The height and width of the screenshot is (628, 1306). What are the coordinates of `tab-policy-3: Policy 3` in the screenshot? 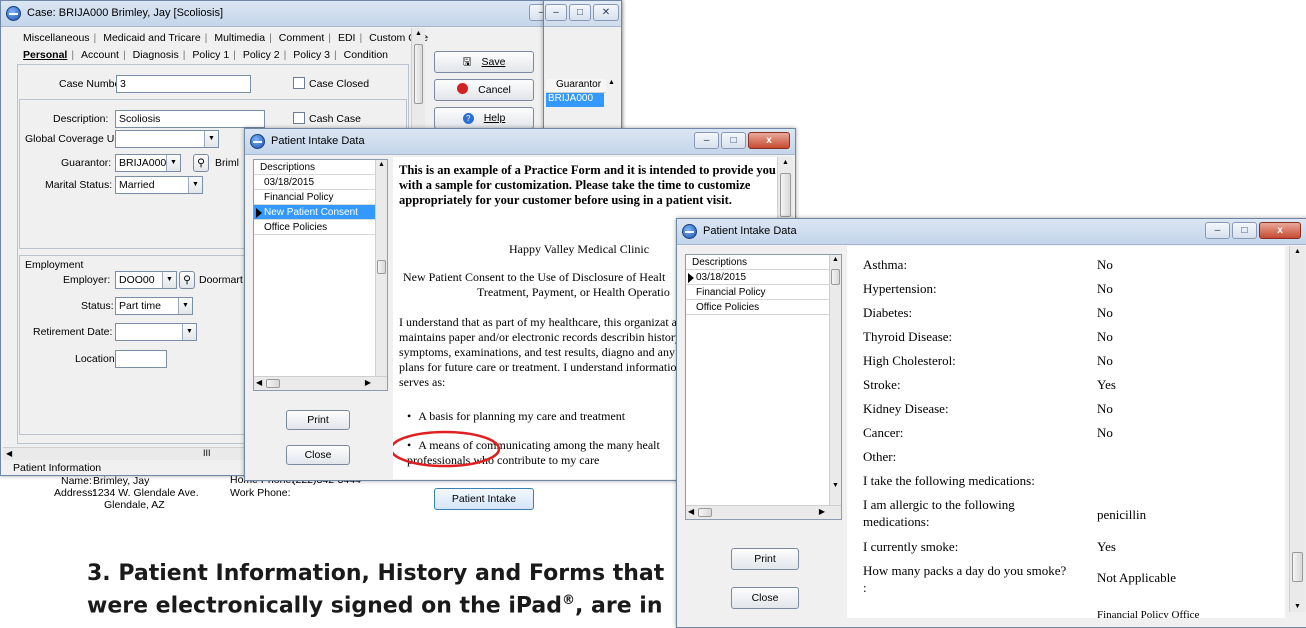 It's located at (311, 55).